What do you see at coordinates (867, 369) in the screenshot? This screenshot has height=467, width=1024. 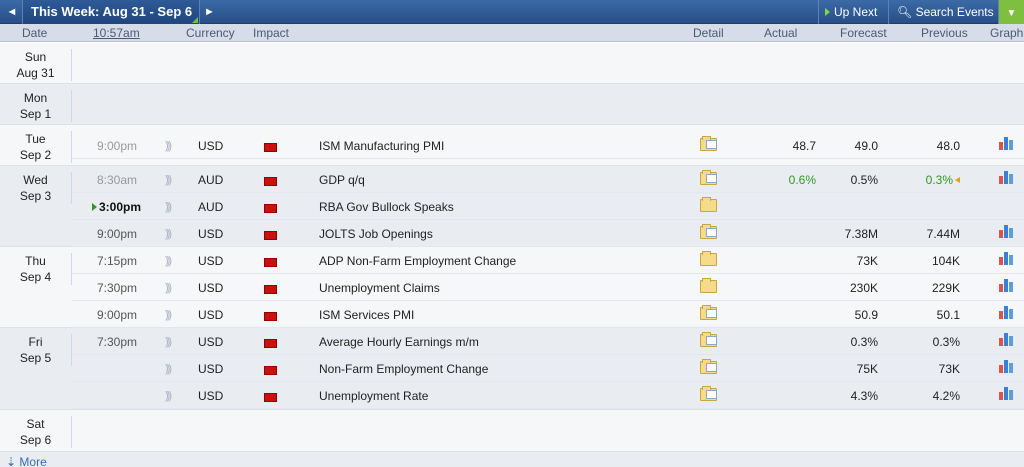 I see `event-forecast: 75K` at bounding box center [867, 369].